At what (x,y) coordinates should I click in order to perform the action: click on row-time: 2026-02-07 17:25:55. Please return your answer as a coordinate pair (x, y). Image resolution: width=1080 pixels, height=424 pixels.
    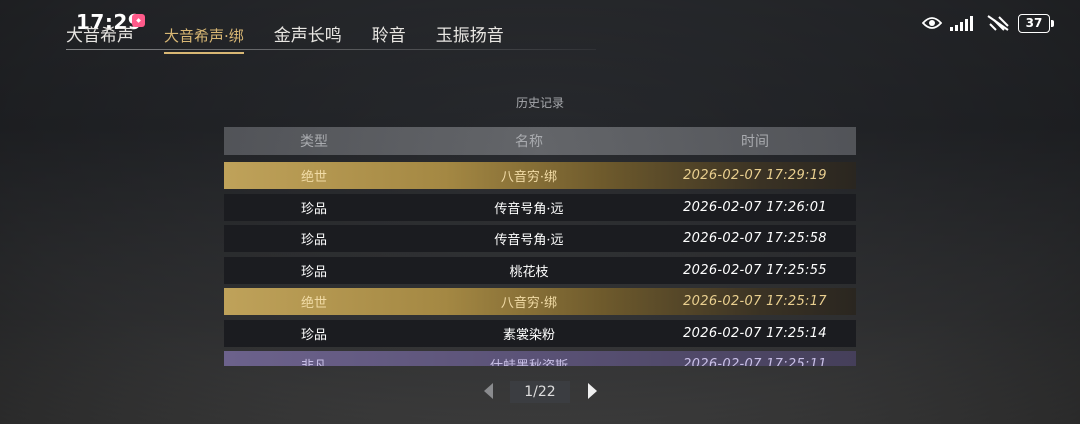
    Looking at the image, I should click on (755, 270).